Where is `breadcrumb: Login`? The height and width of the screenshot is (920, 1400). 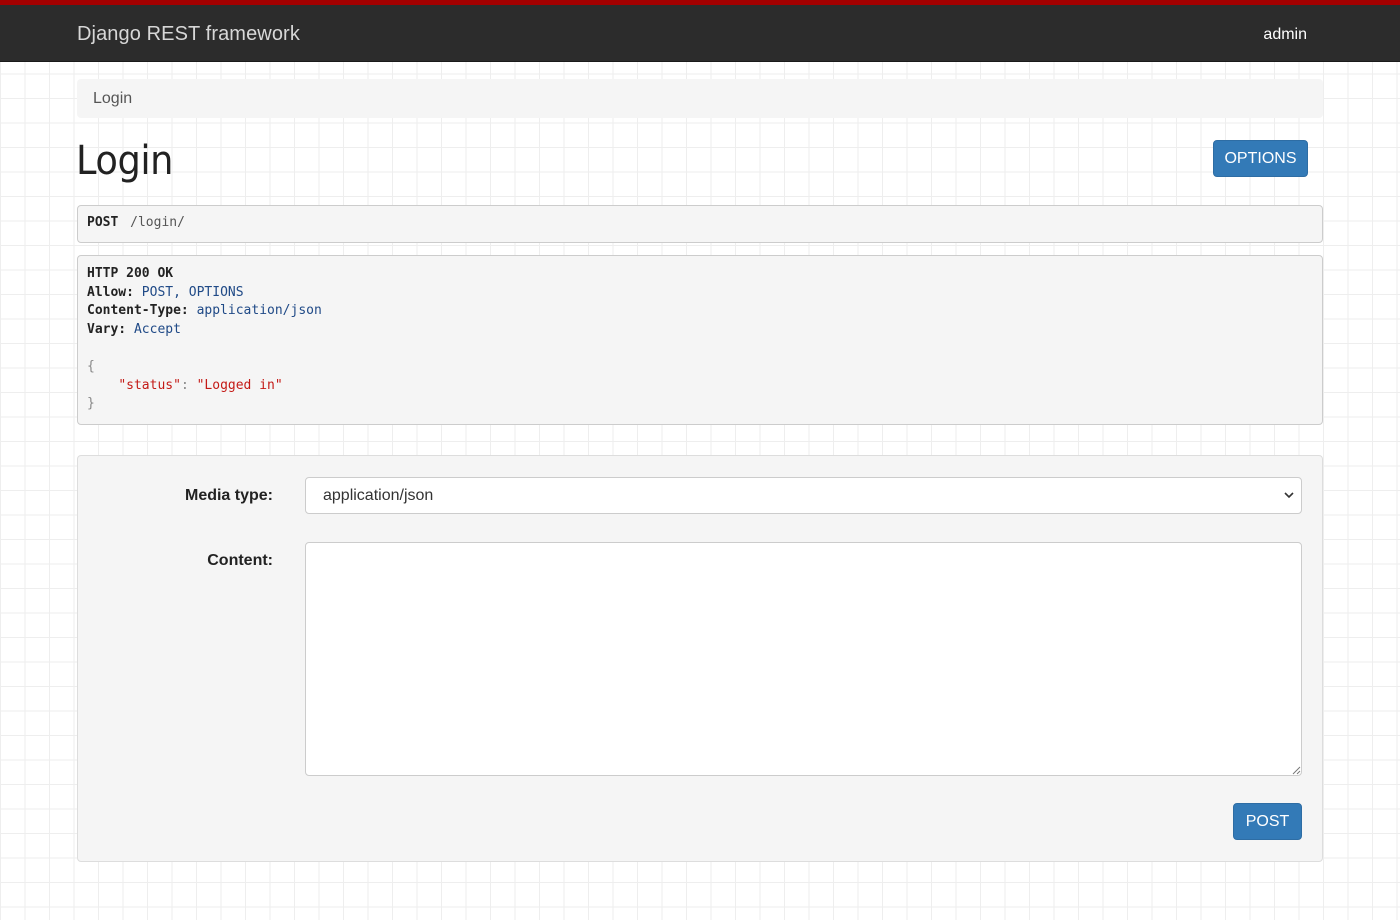
breadcrumb: Login is located at coordinates (700, 98).